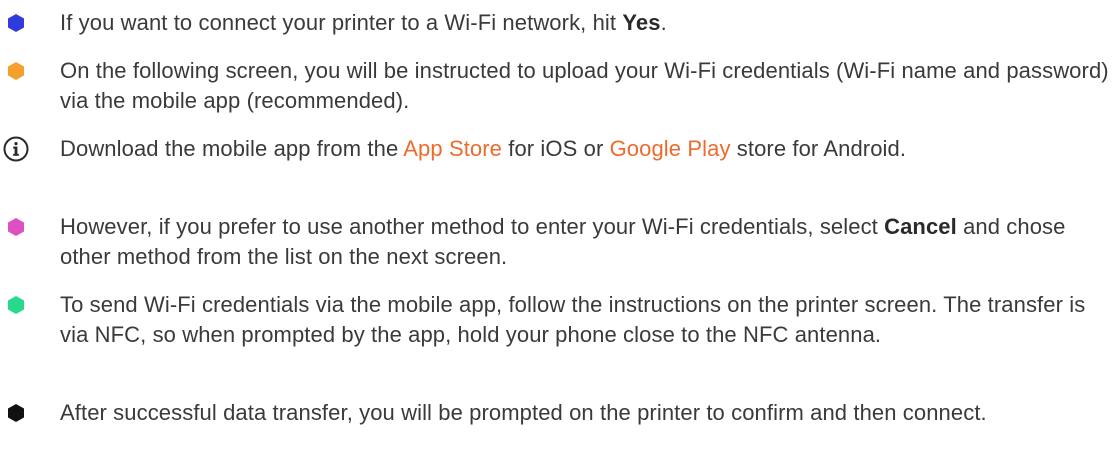 The width and height of the screenshot is (1120, 460). Describe the element at coordinates (920, 226) in the screenshot. I see `cancel-emphasis: Cancel` at that location.